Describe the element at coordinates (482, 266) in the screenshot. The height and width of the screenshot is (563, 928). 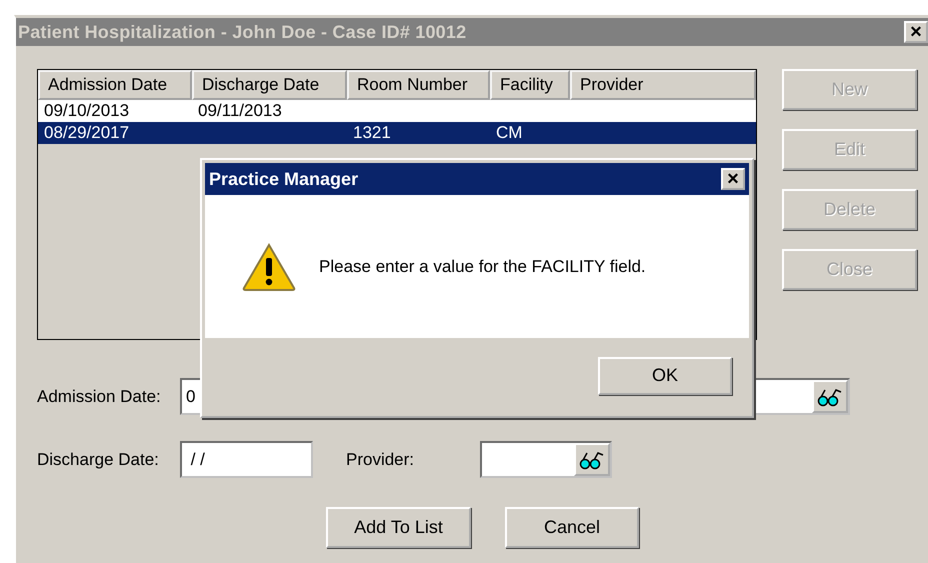
I see `dialog-message: Please enter a value for the FACILITY field.` at that location.